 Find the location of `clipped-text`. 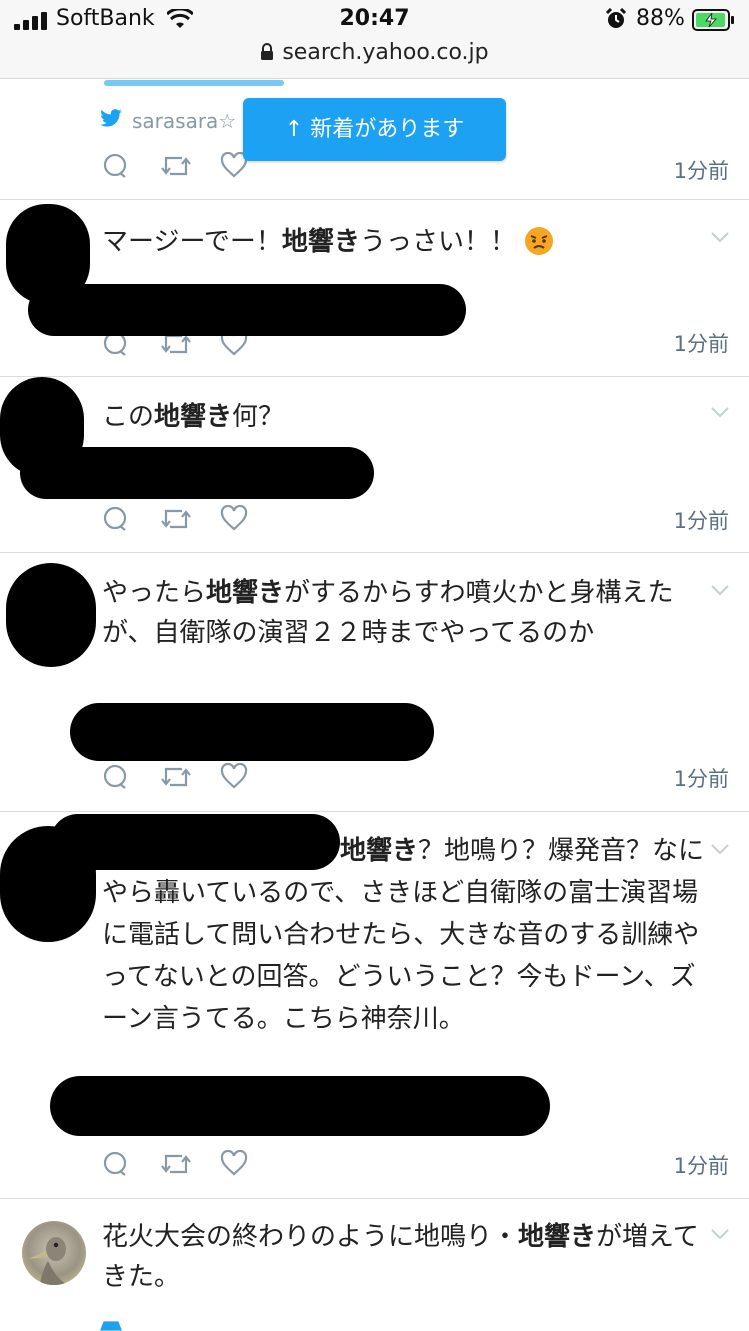

clipped-text is located at coordinates (194, 83).